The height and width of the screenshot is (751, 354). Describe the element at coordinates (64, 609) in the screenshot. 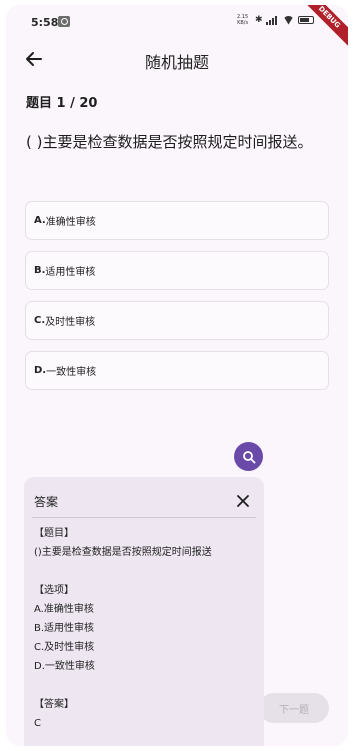

I see `panel-option: A.准确性审核` at that location.